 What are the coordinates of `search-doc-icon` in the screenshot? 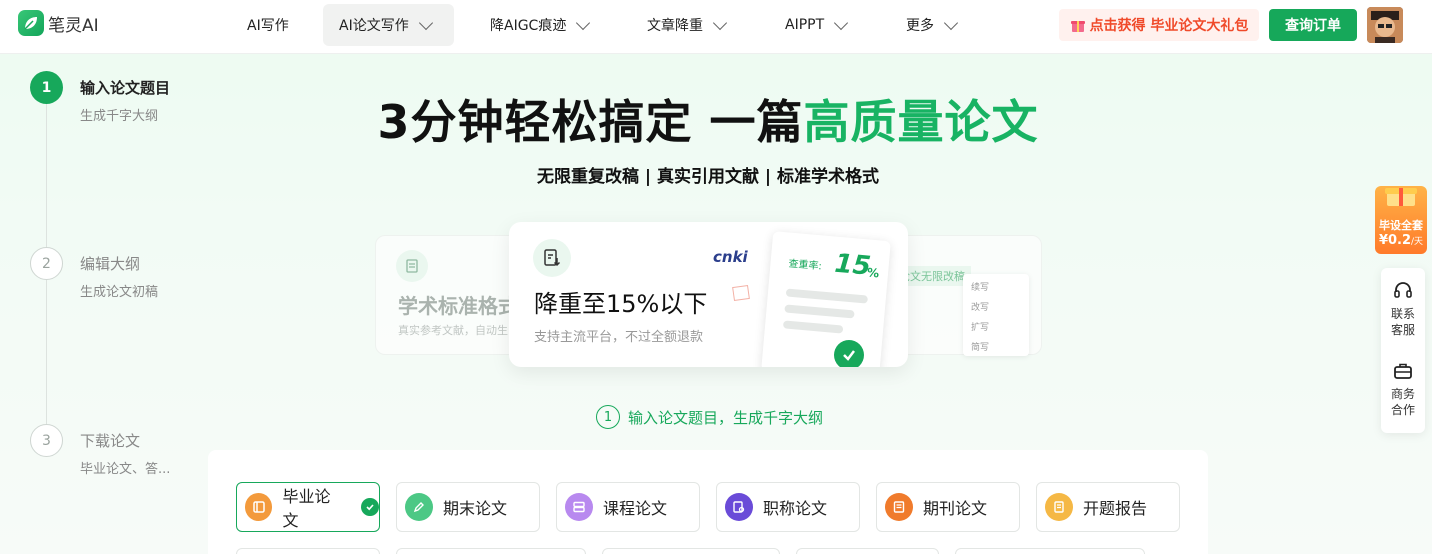 It's located at (739, 507).